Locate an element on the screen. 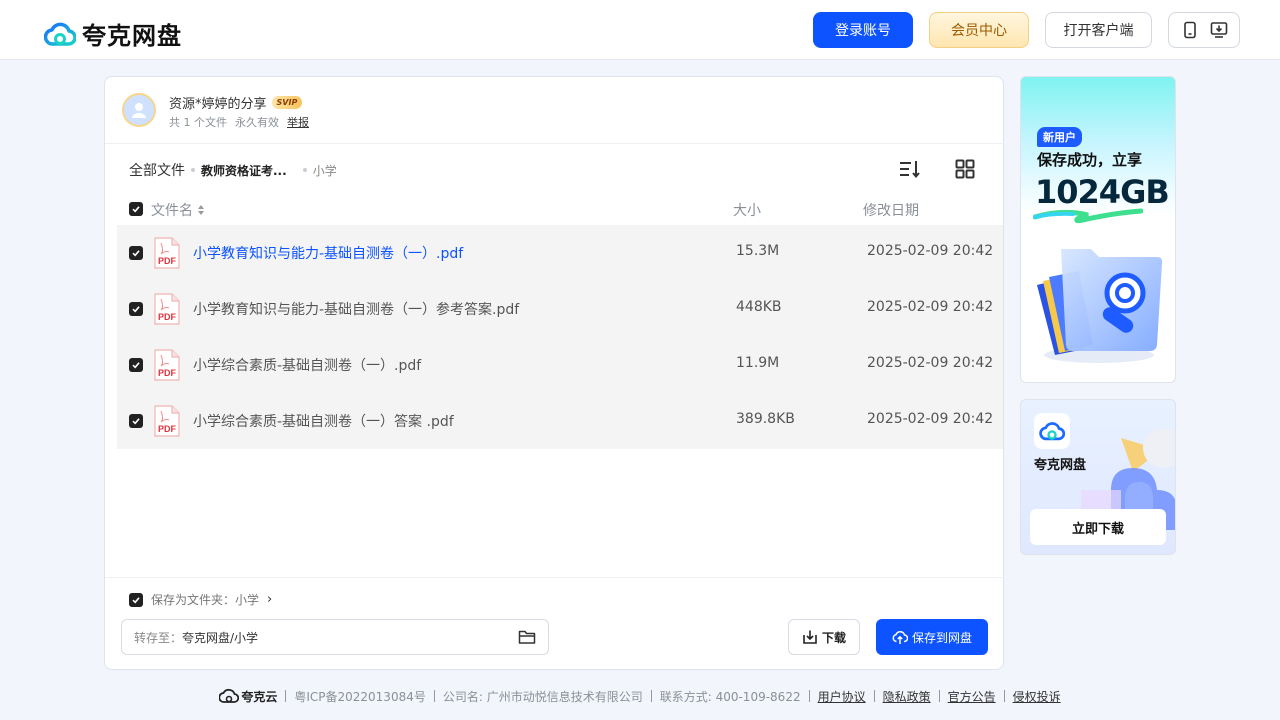 This screenshot has width=1280, height=720. save-as-folder-option: 保存为文件夹：小学 › is located at coordinates (200, 599).